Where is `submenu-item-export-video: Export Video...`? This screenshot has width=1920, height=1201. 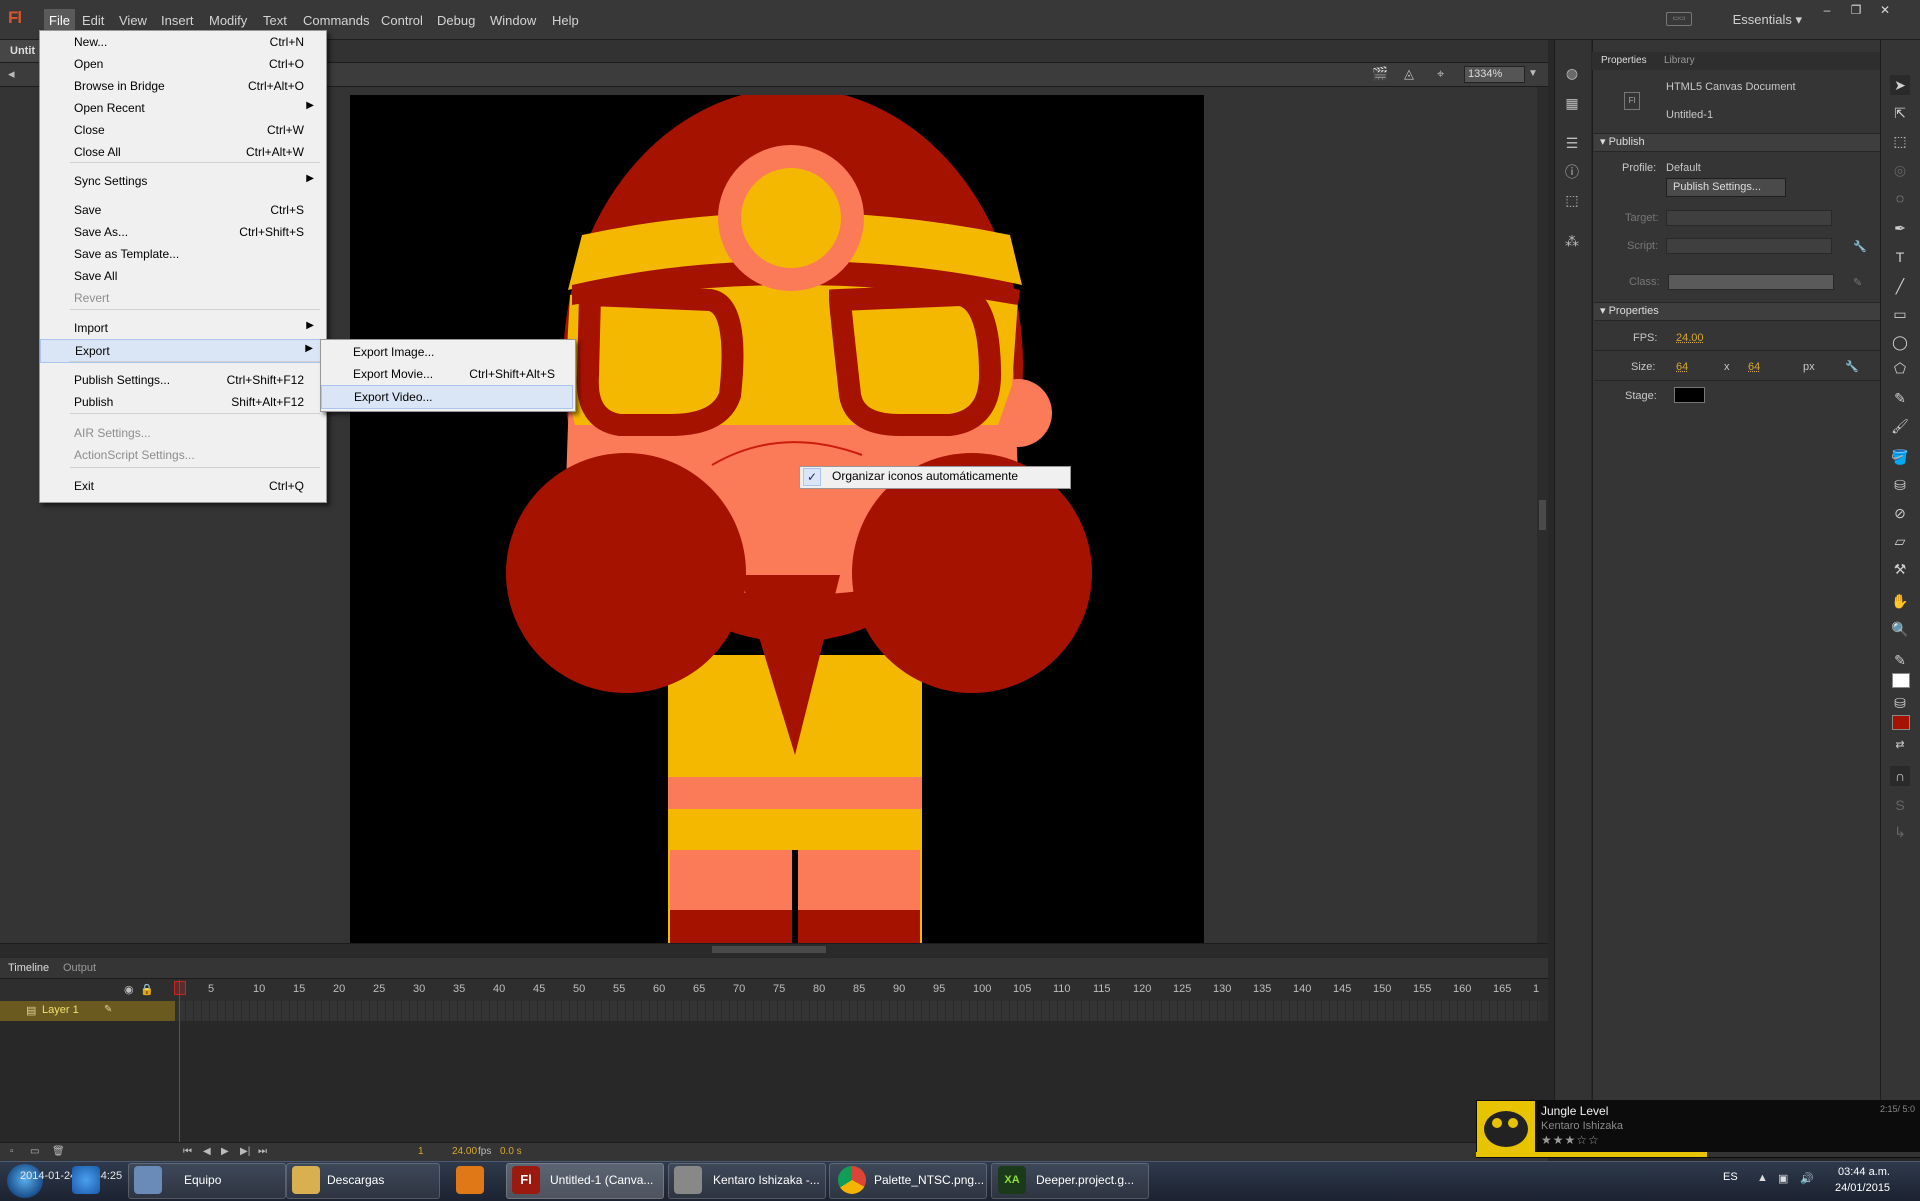 submenu-item-export-video: Export Video... is located at coordinates (447, 397).